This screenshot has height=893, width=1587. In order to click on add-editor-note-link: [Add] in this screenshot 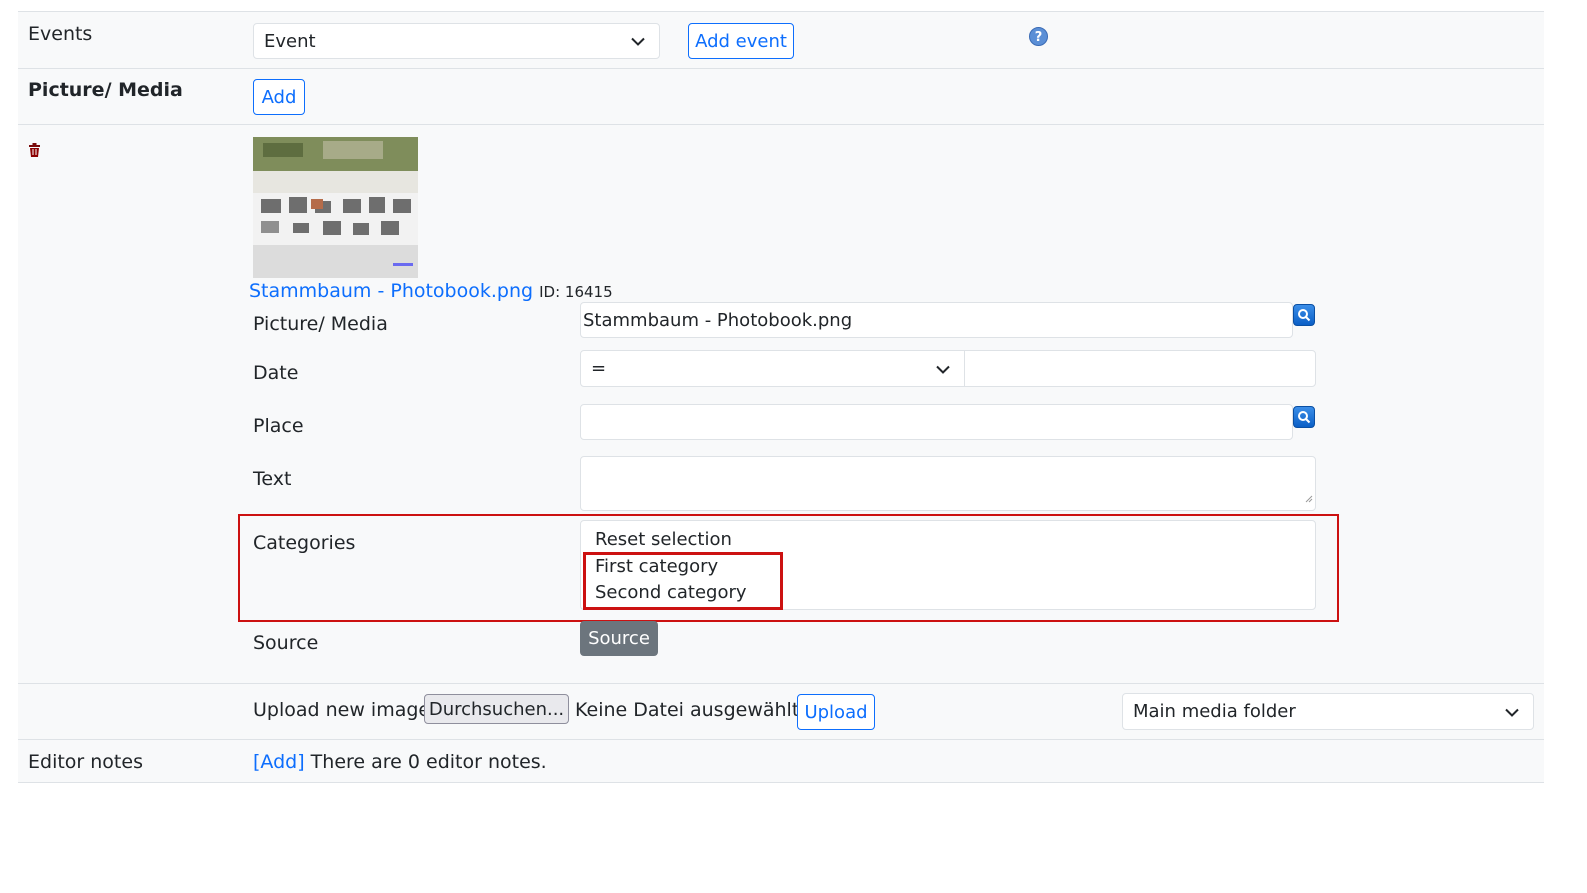, I will do `click(279, 762)`.